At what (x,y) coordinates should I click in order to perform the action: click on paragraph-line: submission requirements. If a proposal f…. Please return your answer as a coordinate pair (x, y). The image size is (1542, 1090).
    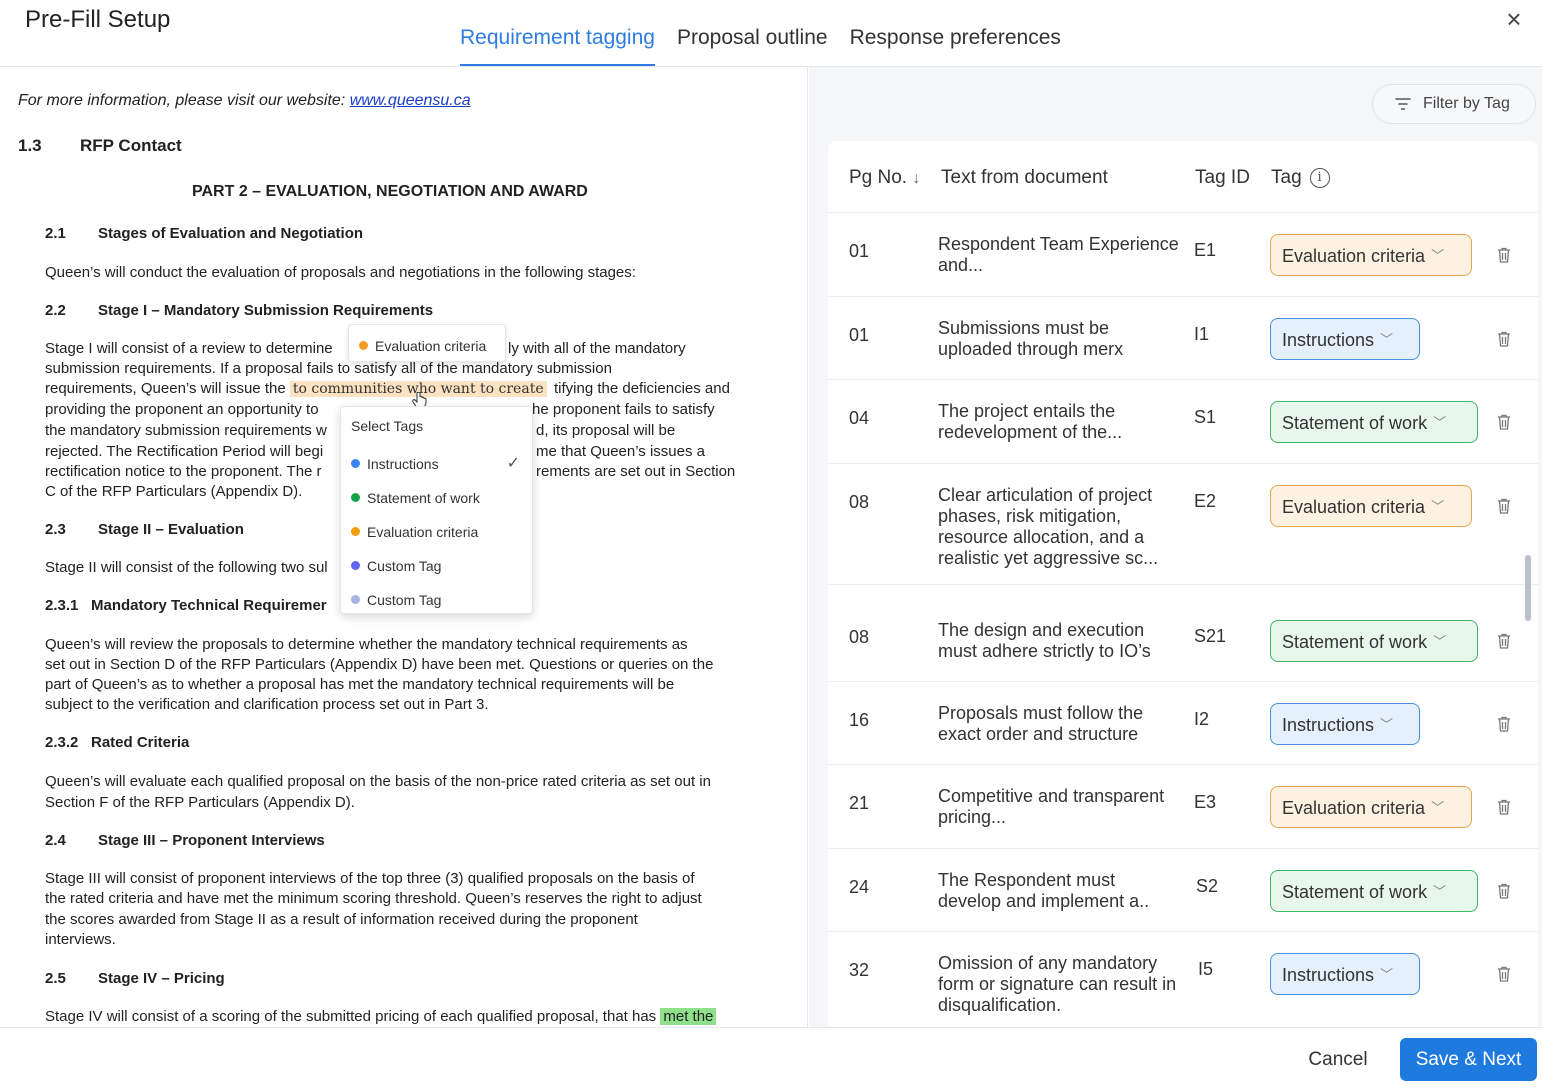
    Looking at the image, I should click on (328, 368).